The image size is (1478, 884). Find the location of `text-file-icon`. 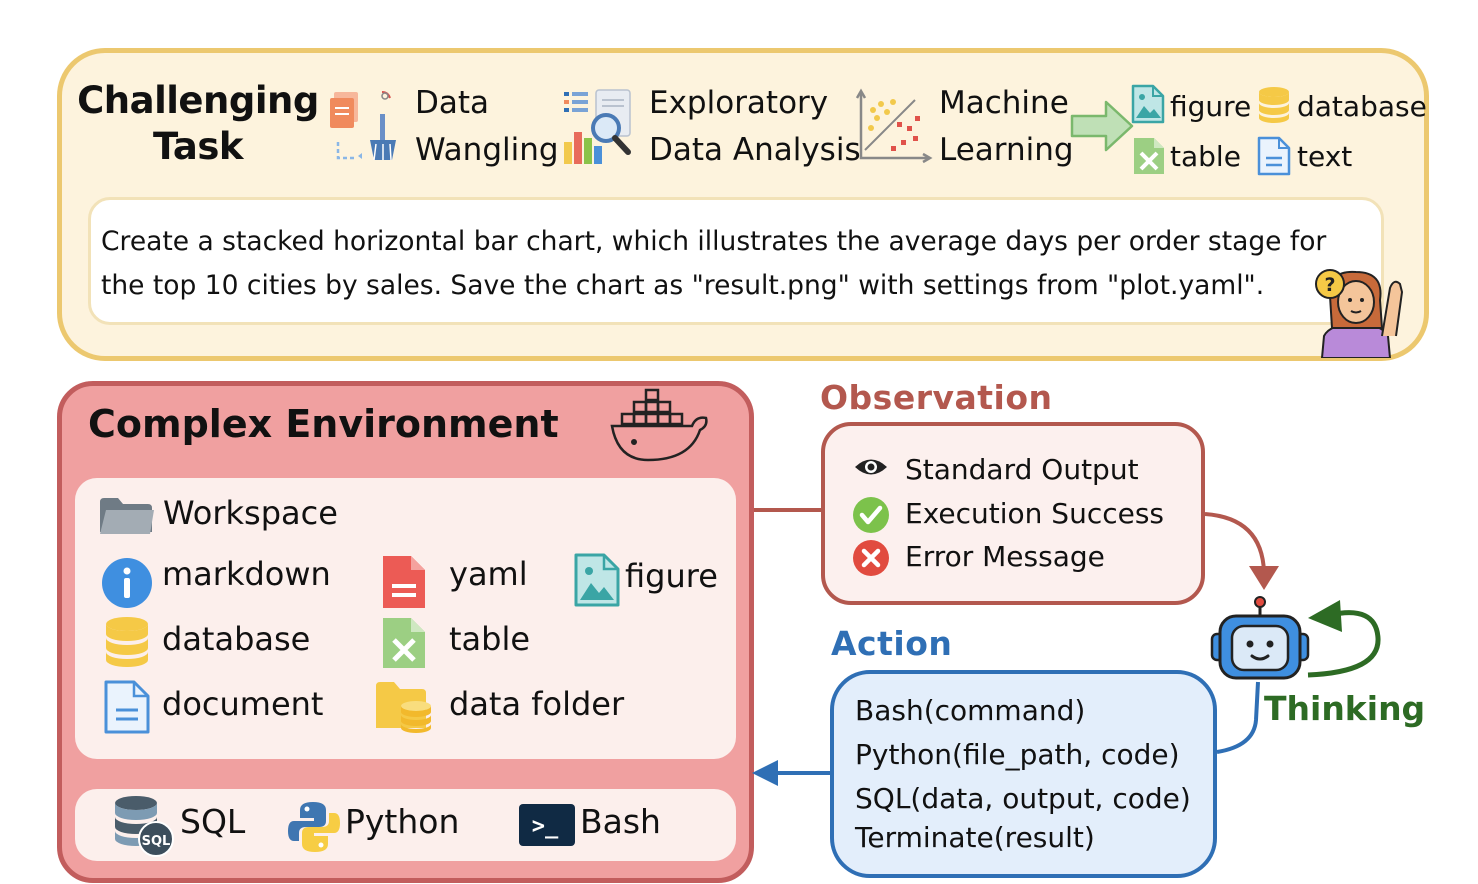

text-file-icon is located at coordinates (1274, 156).